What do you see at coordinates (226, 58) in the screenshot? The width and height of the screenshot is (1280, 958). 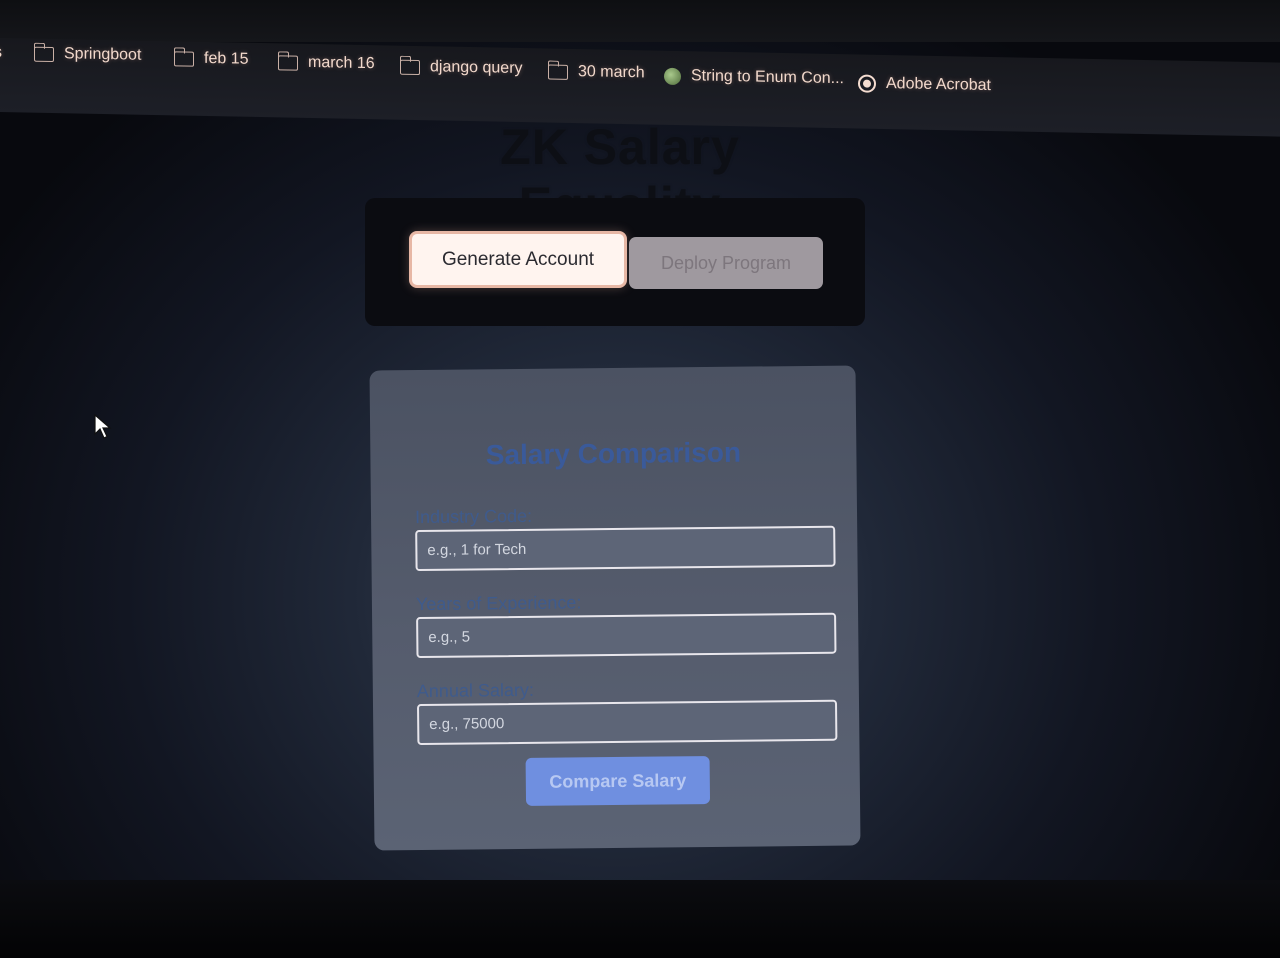 I see `bookmark-label: feb 15` at bounding box center [226, 58].